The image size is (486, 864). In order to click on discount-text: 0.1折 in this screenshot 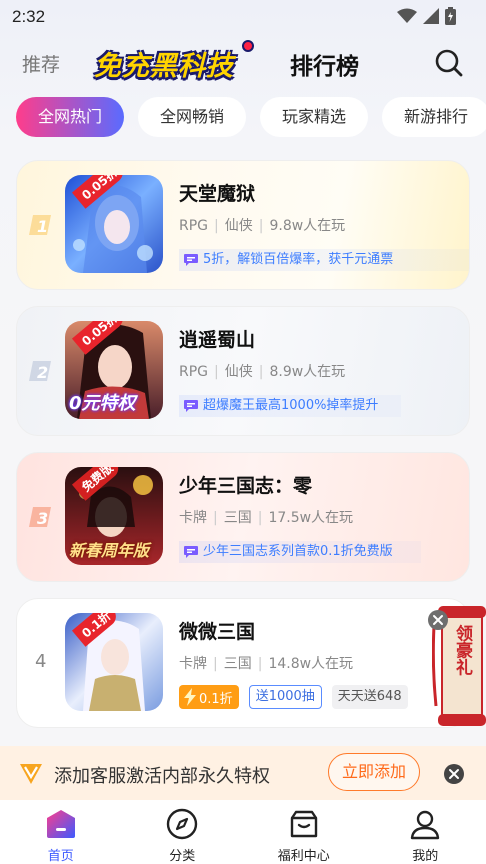, I will do `click(216, 699)`.